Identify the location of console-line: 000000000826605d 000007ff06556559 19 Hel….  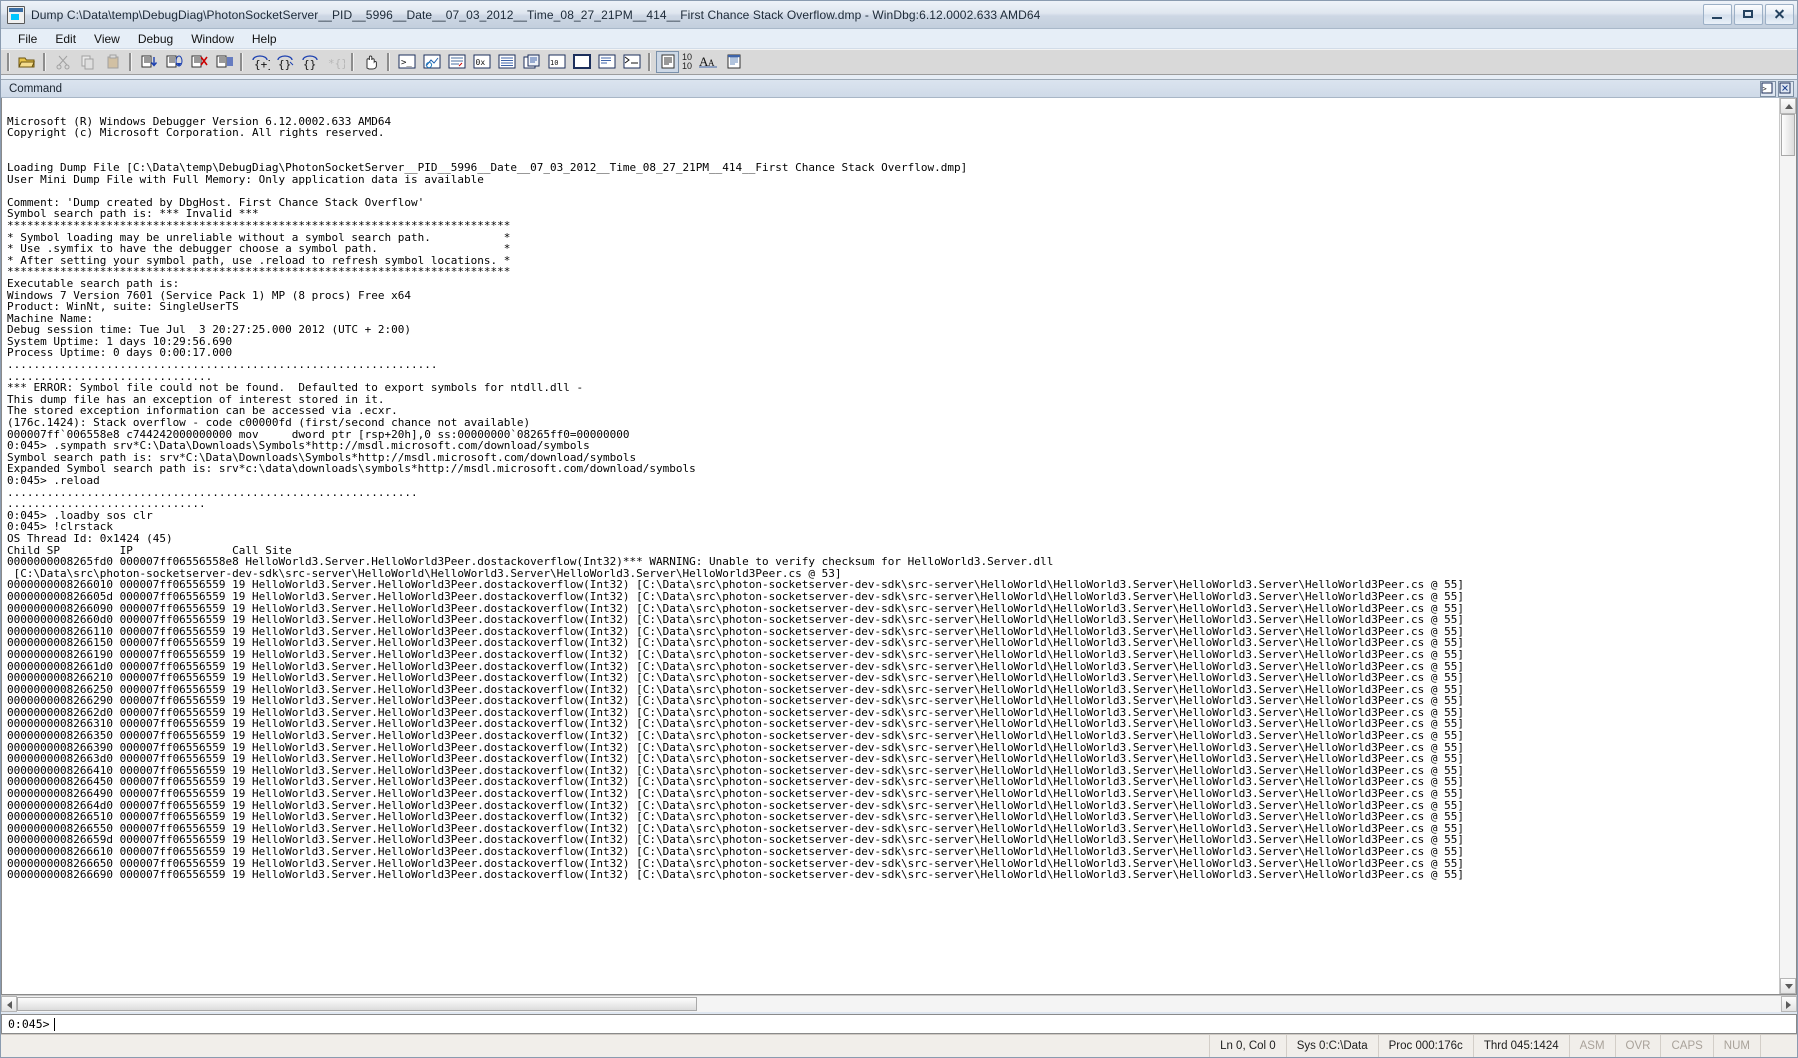
(735, 596).